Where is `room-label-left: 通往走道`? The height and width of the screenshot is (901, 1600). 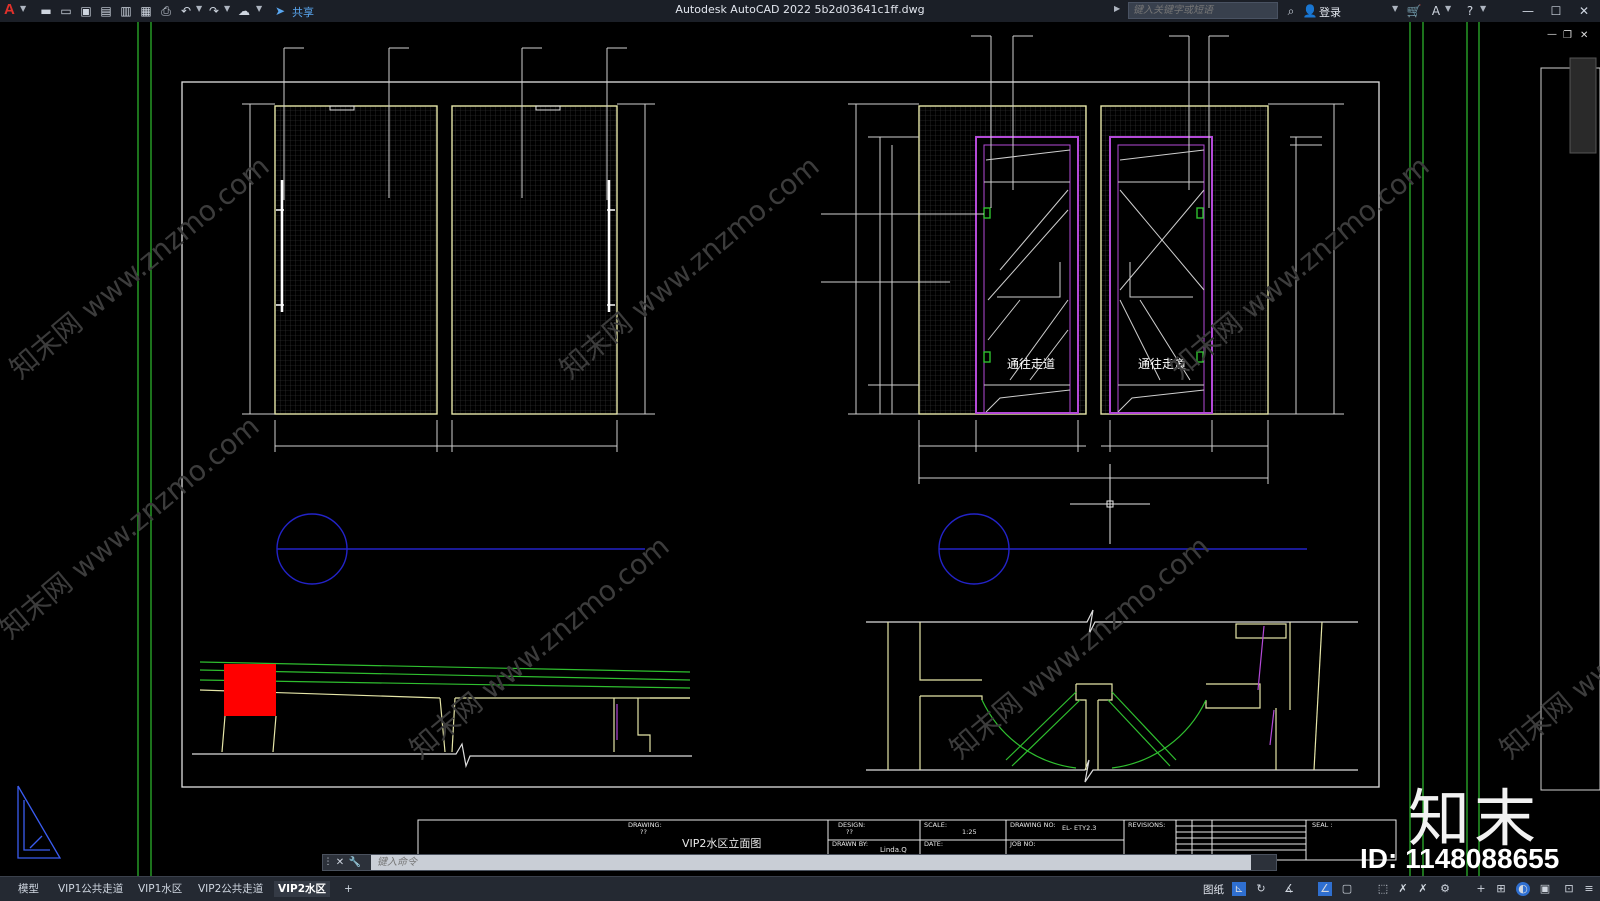 room-label-left: 通往走道 is located at coordinates (1031, 363).